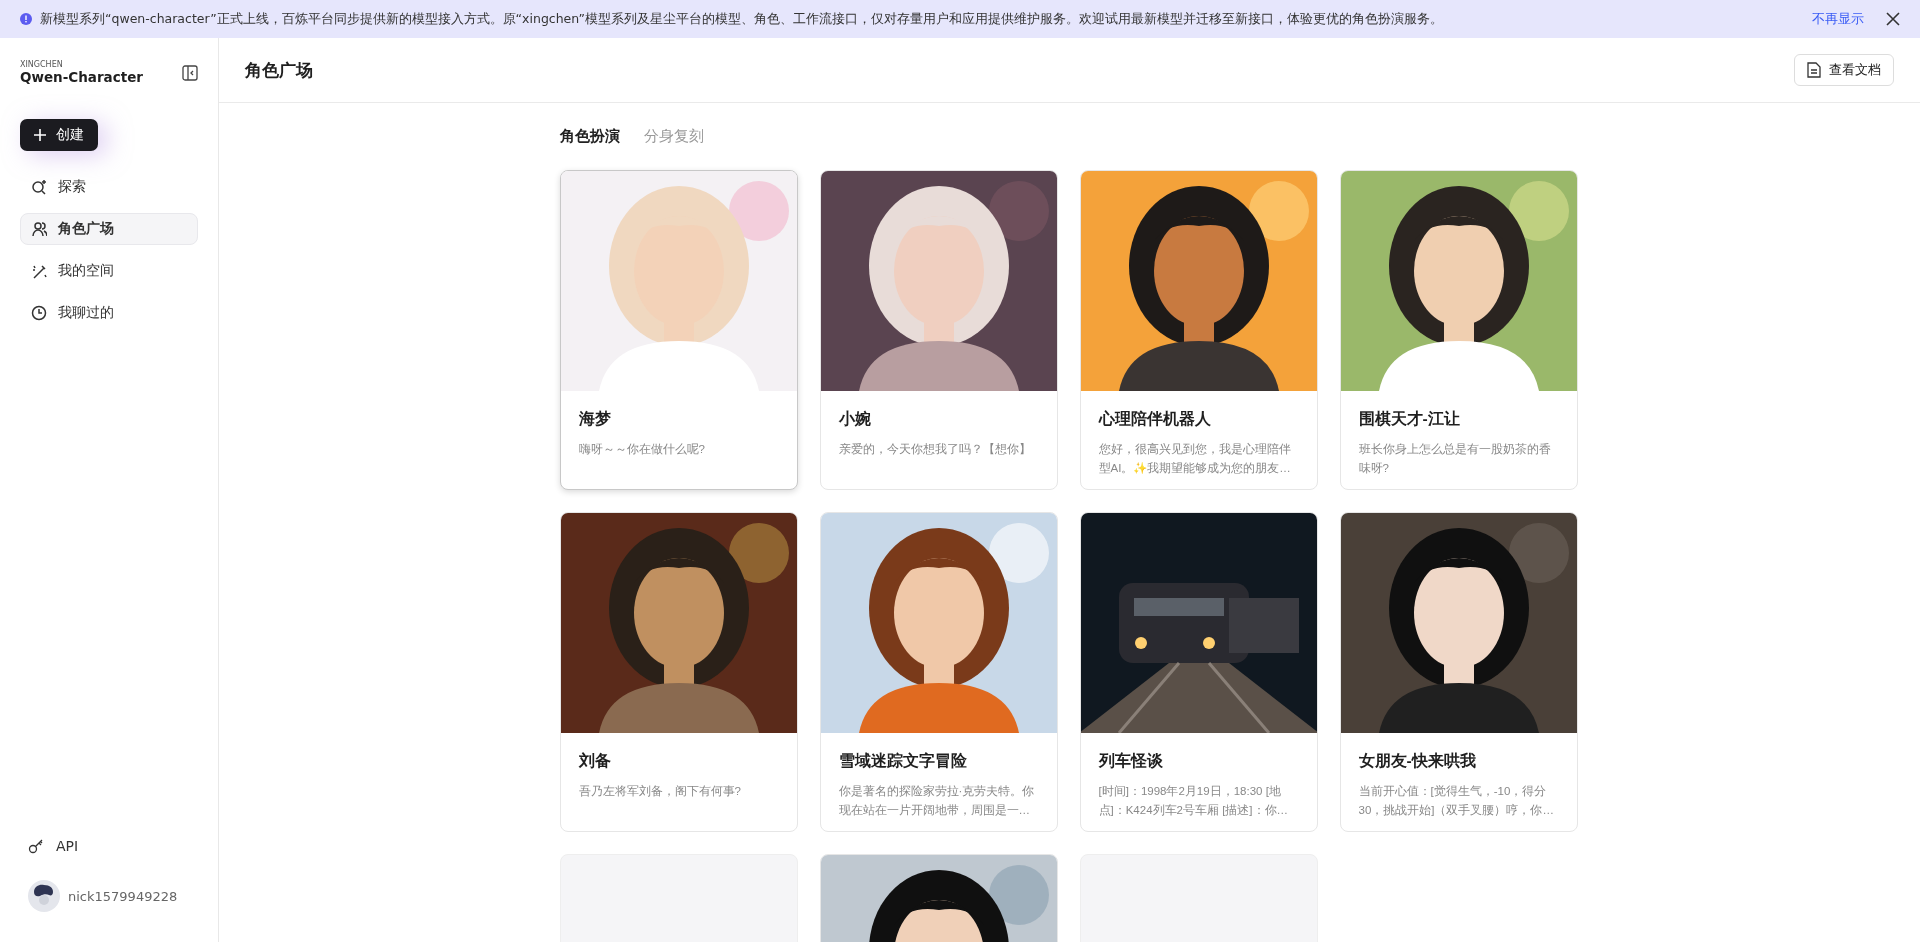 The width and height of the screenshot is (1920, 942). Describe the element at coordinates (1844, 70) in the screenshot. I see `docs-button: 查看文档` at that location.